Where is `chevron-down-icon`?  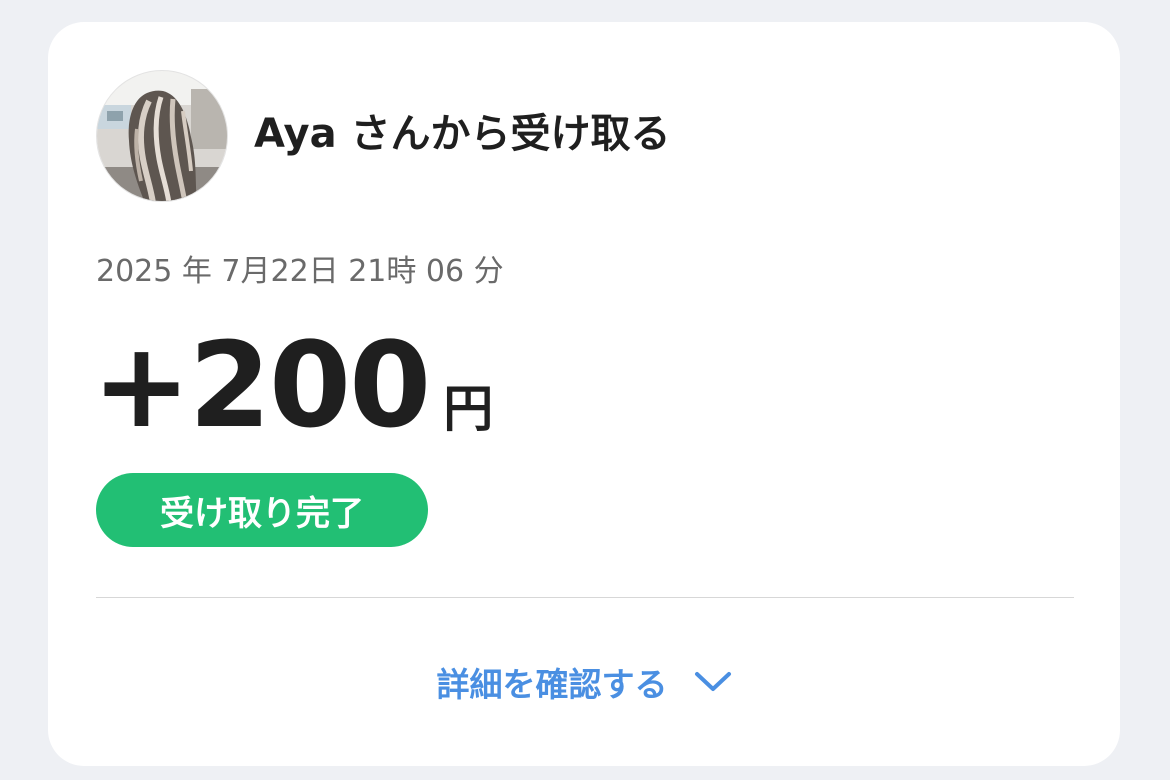 chevron-down-icon is located at coordinates (713, 682).